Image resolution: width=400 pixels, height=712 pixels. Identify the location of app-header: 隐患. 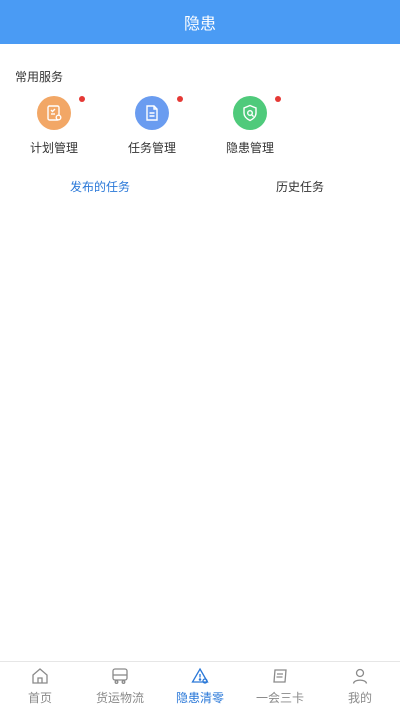
(200, 22).